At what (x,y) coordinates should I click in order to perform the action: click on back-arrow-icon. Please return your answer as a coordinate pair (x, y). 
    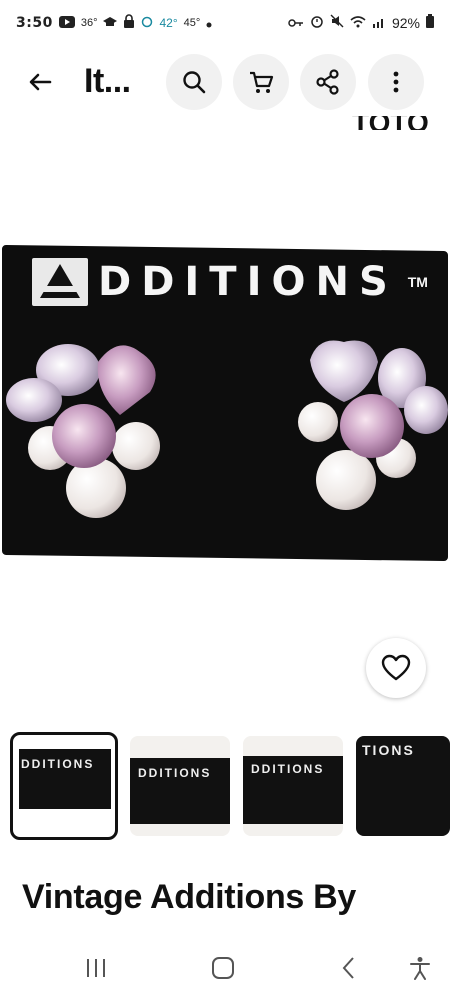
    Looking at the image, I should click on (40, 82).